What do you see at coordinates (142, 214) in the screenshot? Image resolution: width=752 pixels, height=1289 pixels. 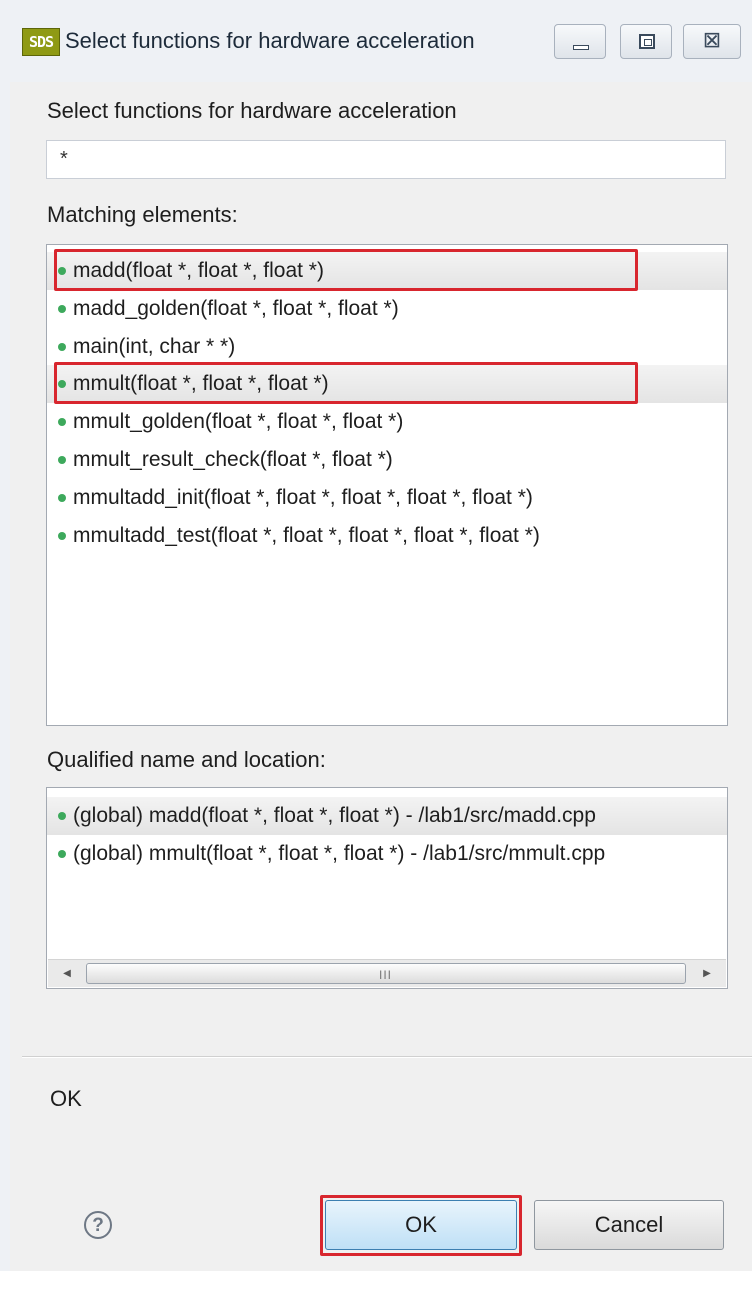 I see `matching-elements-label: Matching elements:` at bounding box center [142, 214].